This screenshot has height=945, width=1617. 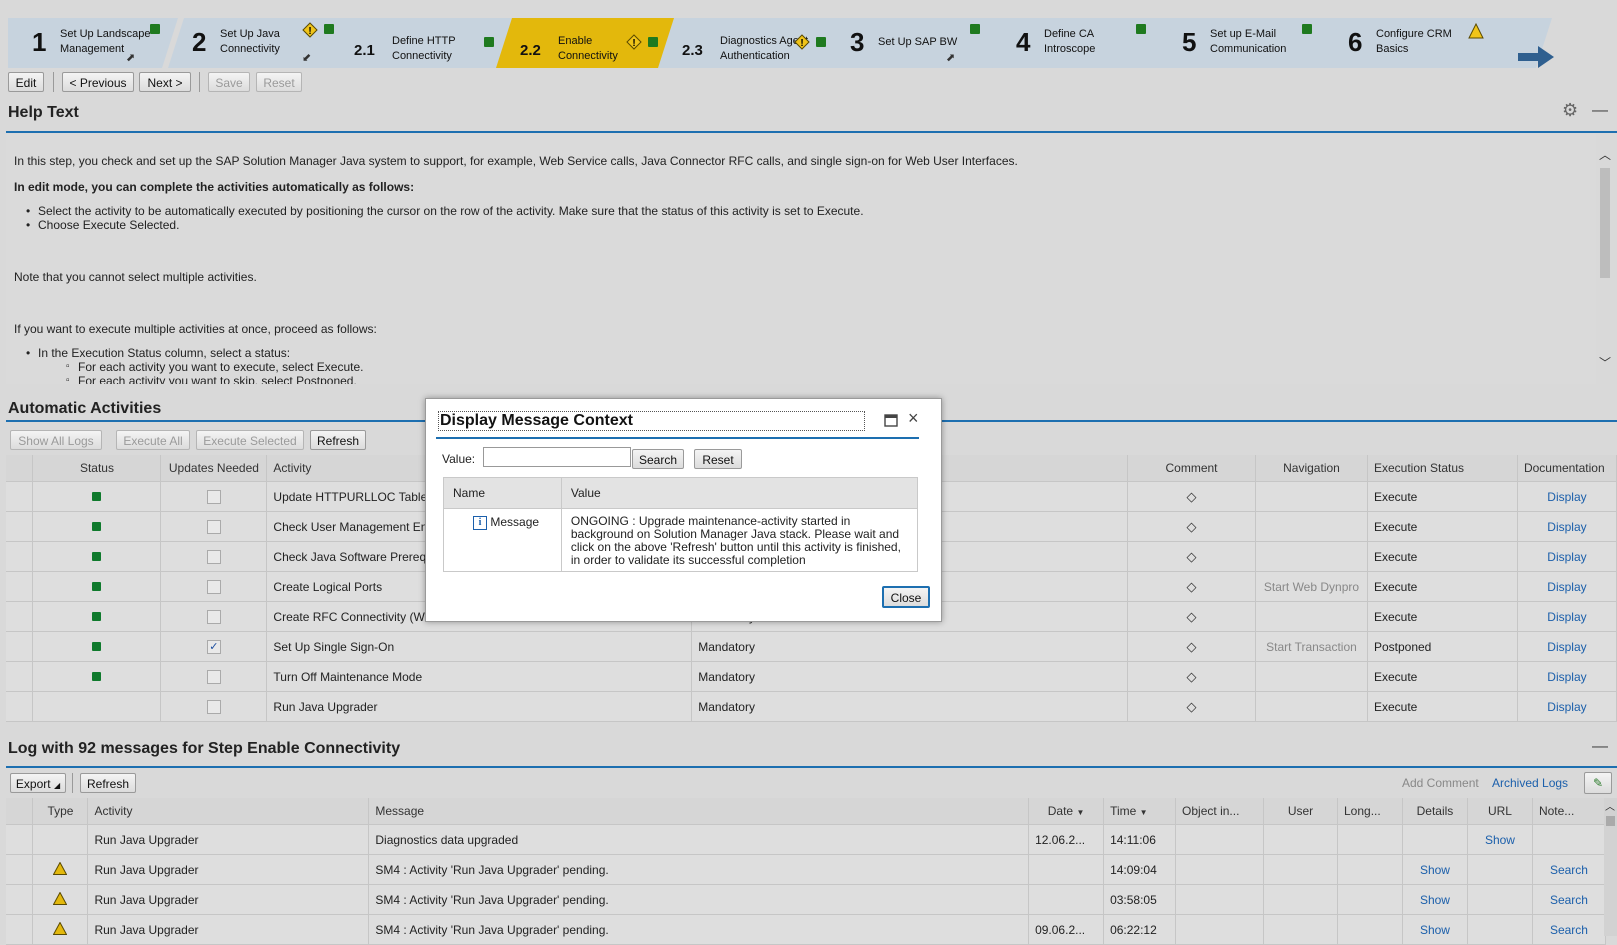 What do you see at coordinates (338, 440) in the screenshot?
I see `refresh-button: Refresh` at bounding box center [338, 440].